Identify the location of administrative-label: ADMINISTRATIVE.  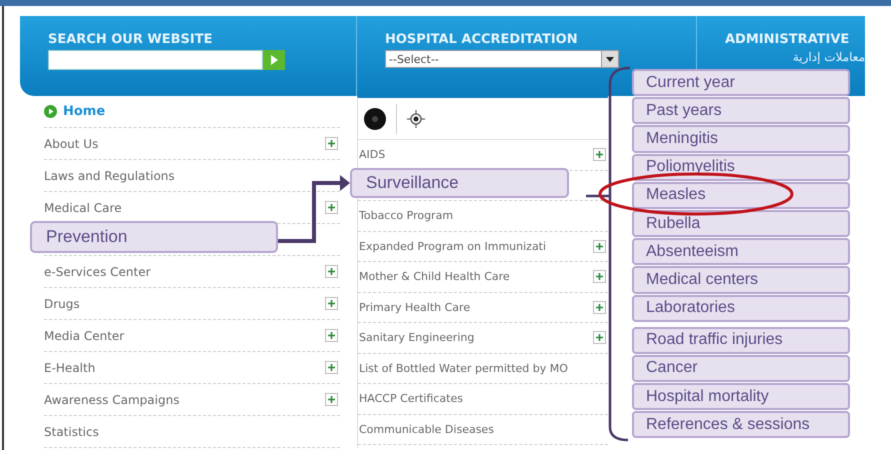
(787, 39).